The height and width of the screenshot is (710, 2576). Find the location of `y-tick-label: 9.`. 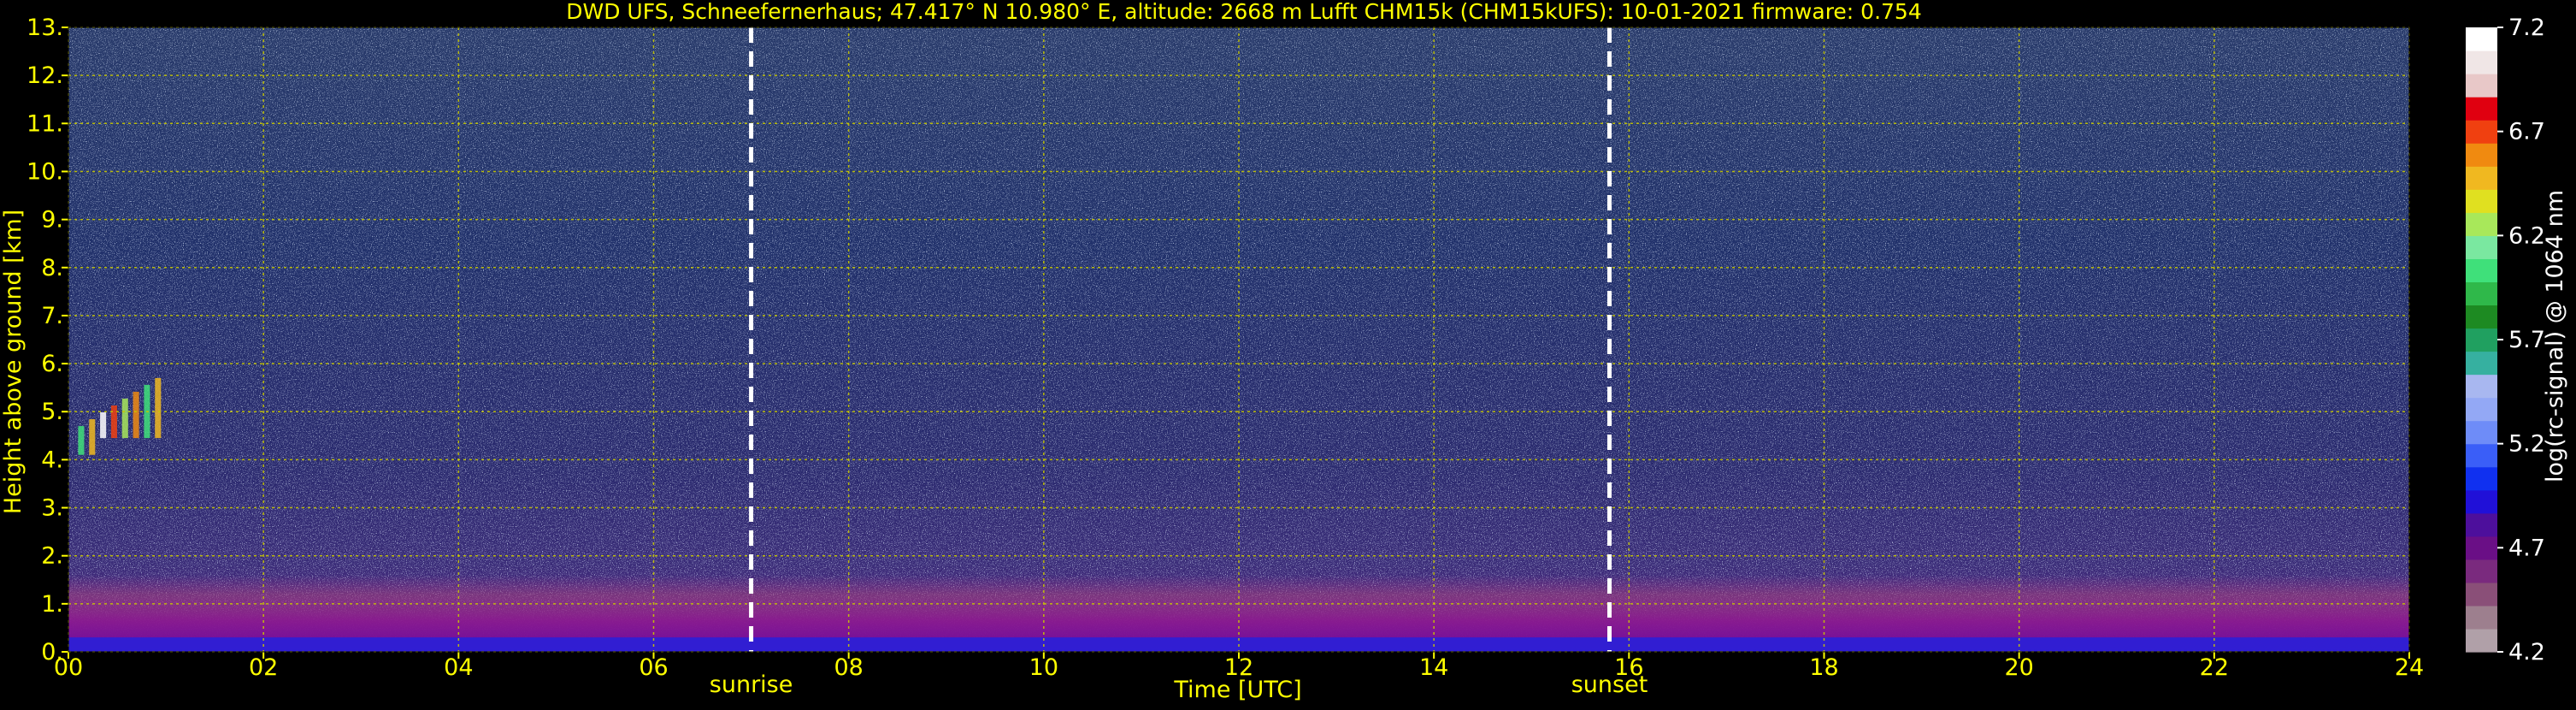

y-tick-label: 9. is located at coordinates (52, 220).